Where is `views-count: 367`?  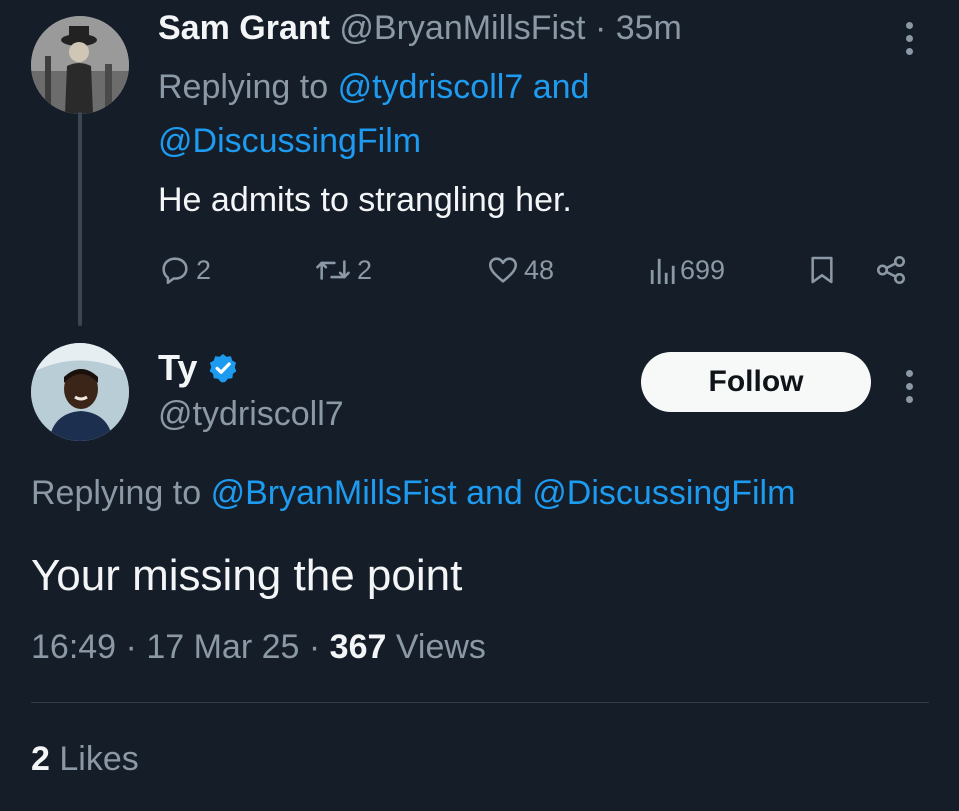
views-count: 367 is located at coordinates (358, 647).